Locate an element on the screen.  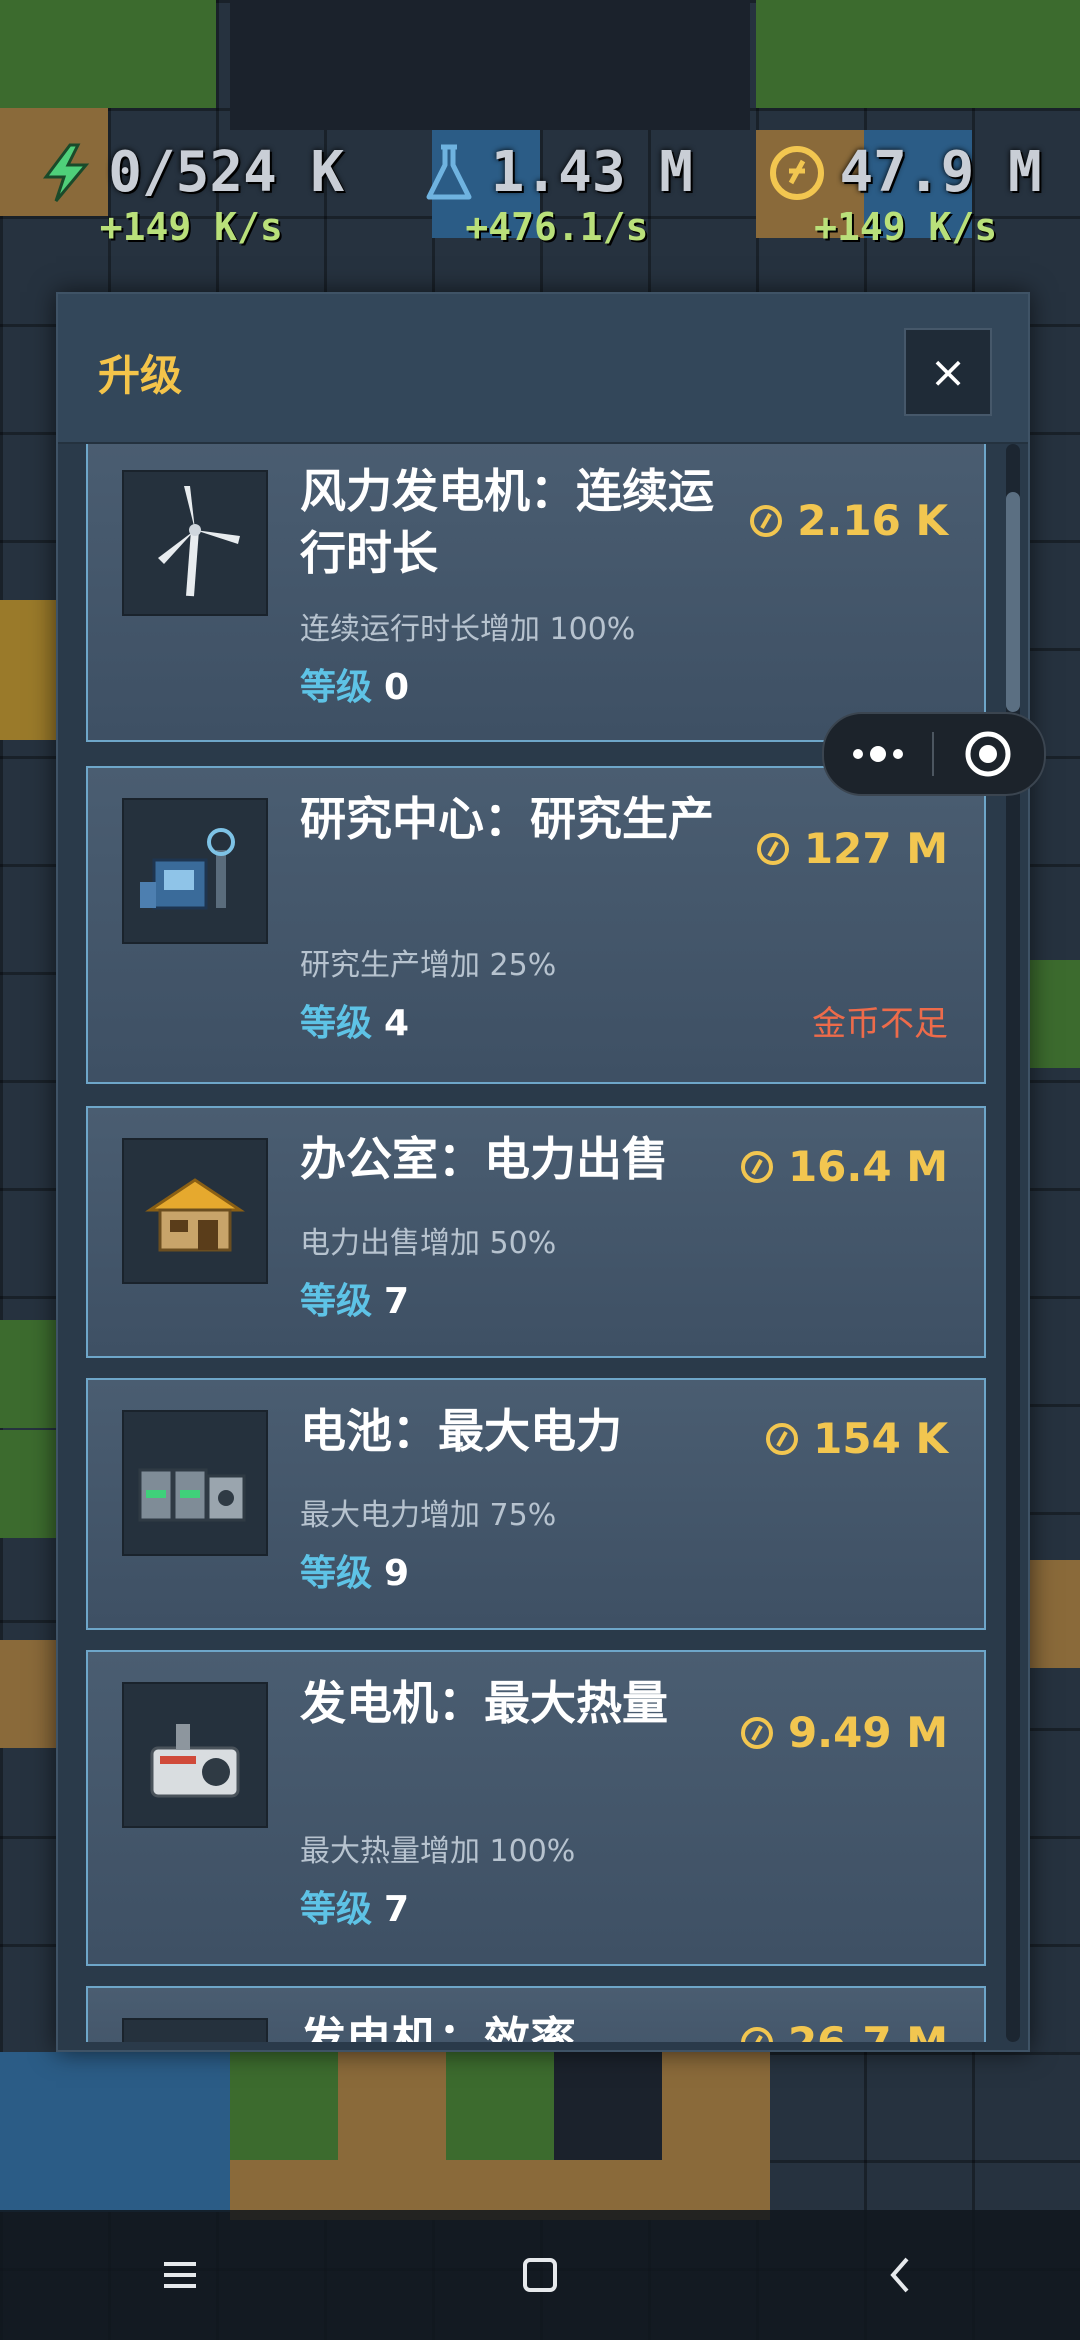
price-text: 2.16 K is located at coordinates (872, 520).